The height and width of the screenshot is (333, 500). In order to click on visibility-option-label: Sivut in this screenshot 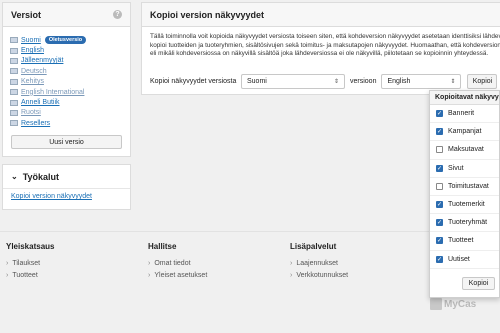, I will do `click(456, 168)`.